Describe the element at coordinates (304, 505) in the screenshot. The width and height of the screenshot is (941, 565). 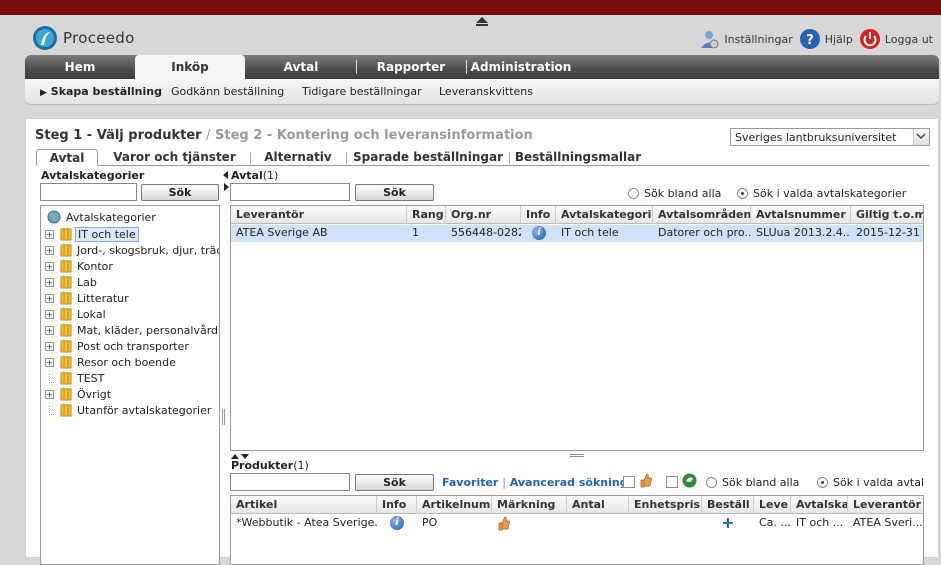
I see `col-artikel: Artikel` at that location.